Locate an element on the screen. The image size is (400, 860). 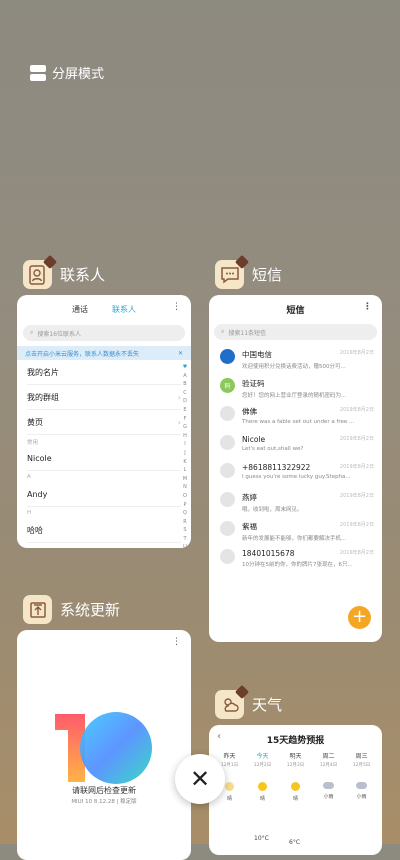
sms-header: 18401015678 2019年8月2日 is located at coordinates (308, 553).